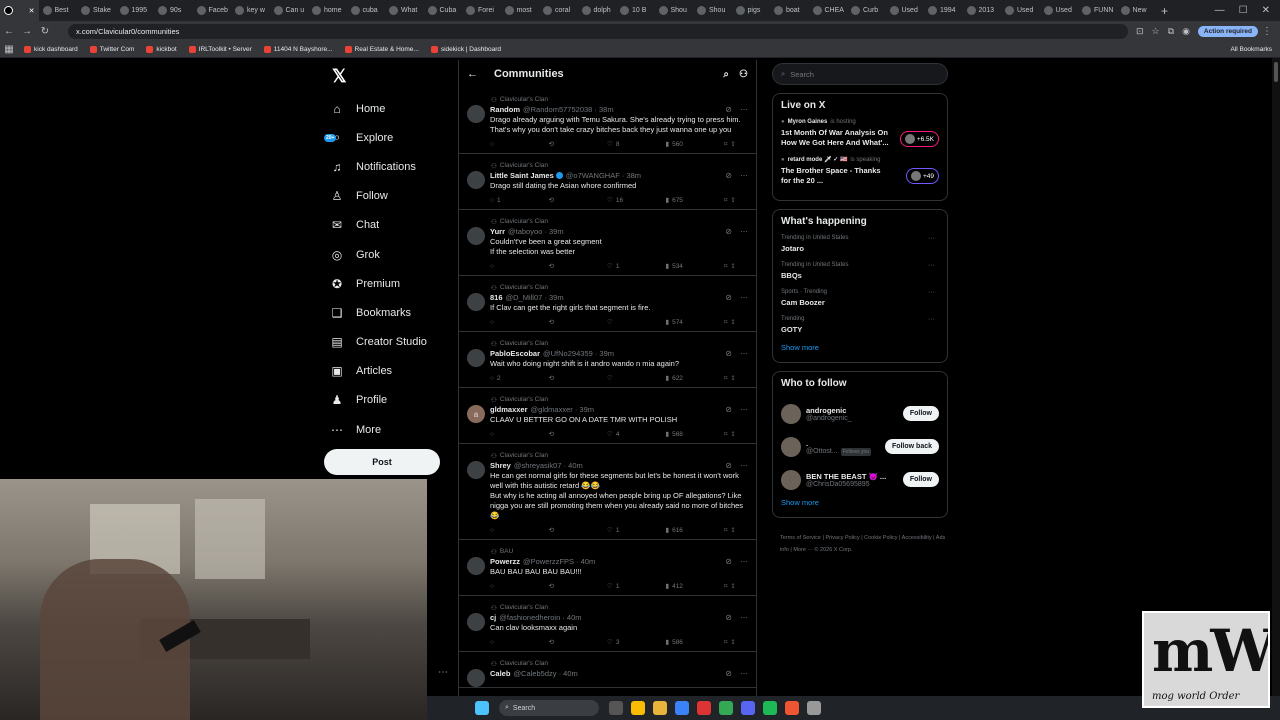 This screenshot has width=1280, height=720. I want to click on like-button: ♡ 3, so click(617, 642).